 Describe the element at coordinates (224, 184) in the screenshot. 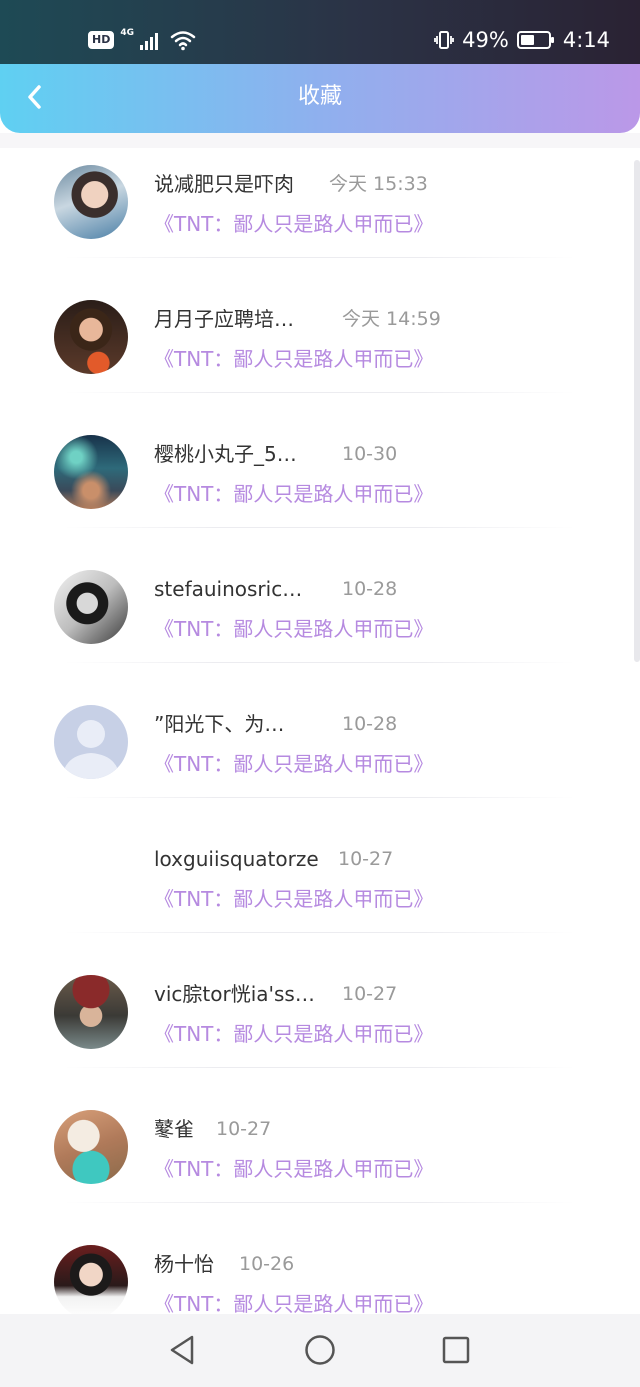

I see `user-name: 说减肥只是吓肉` at that location.